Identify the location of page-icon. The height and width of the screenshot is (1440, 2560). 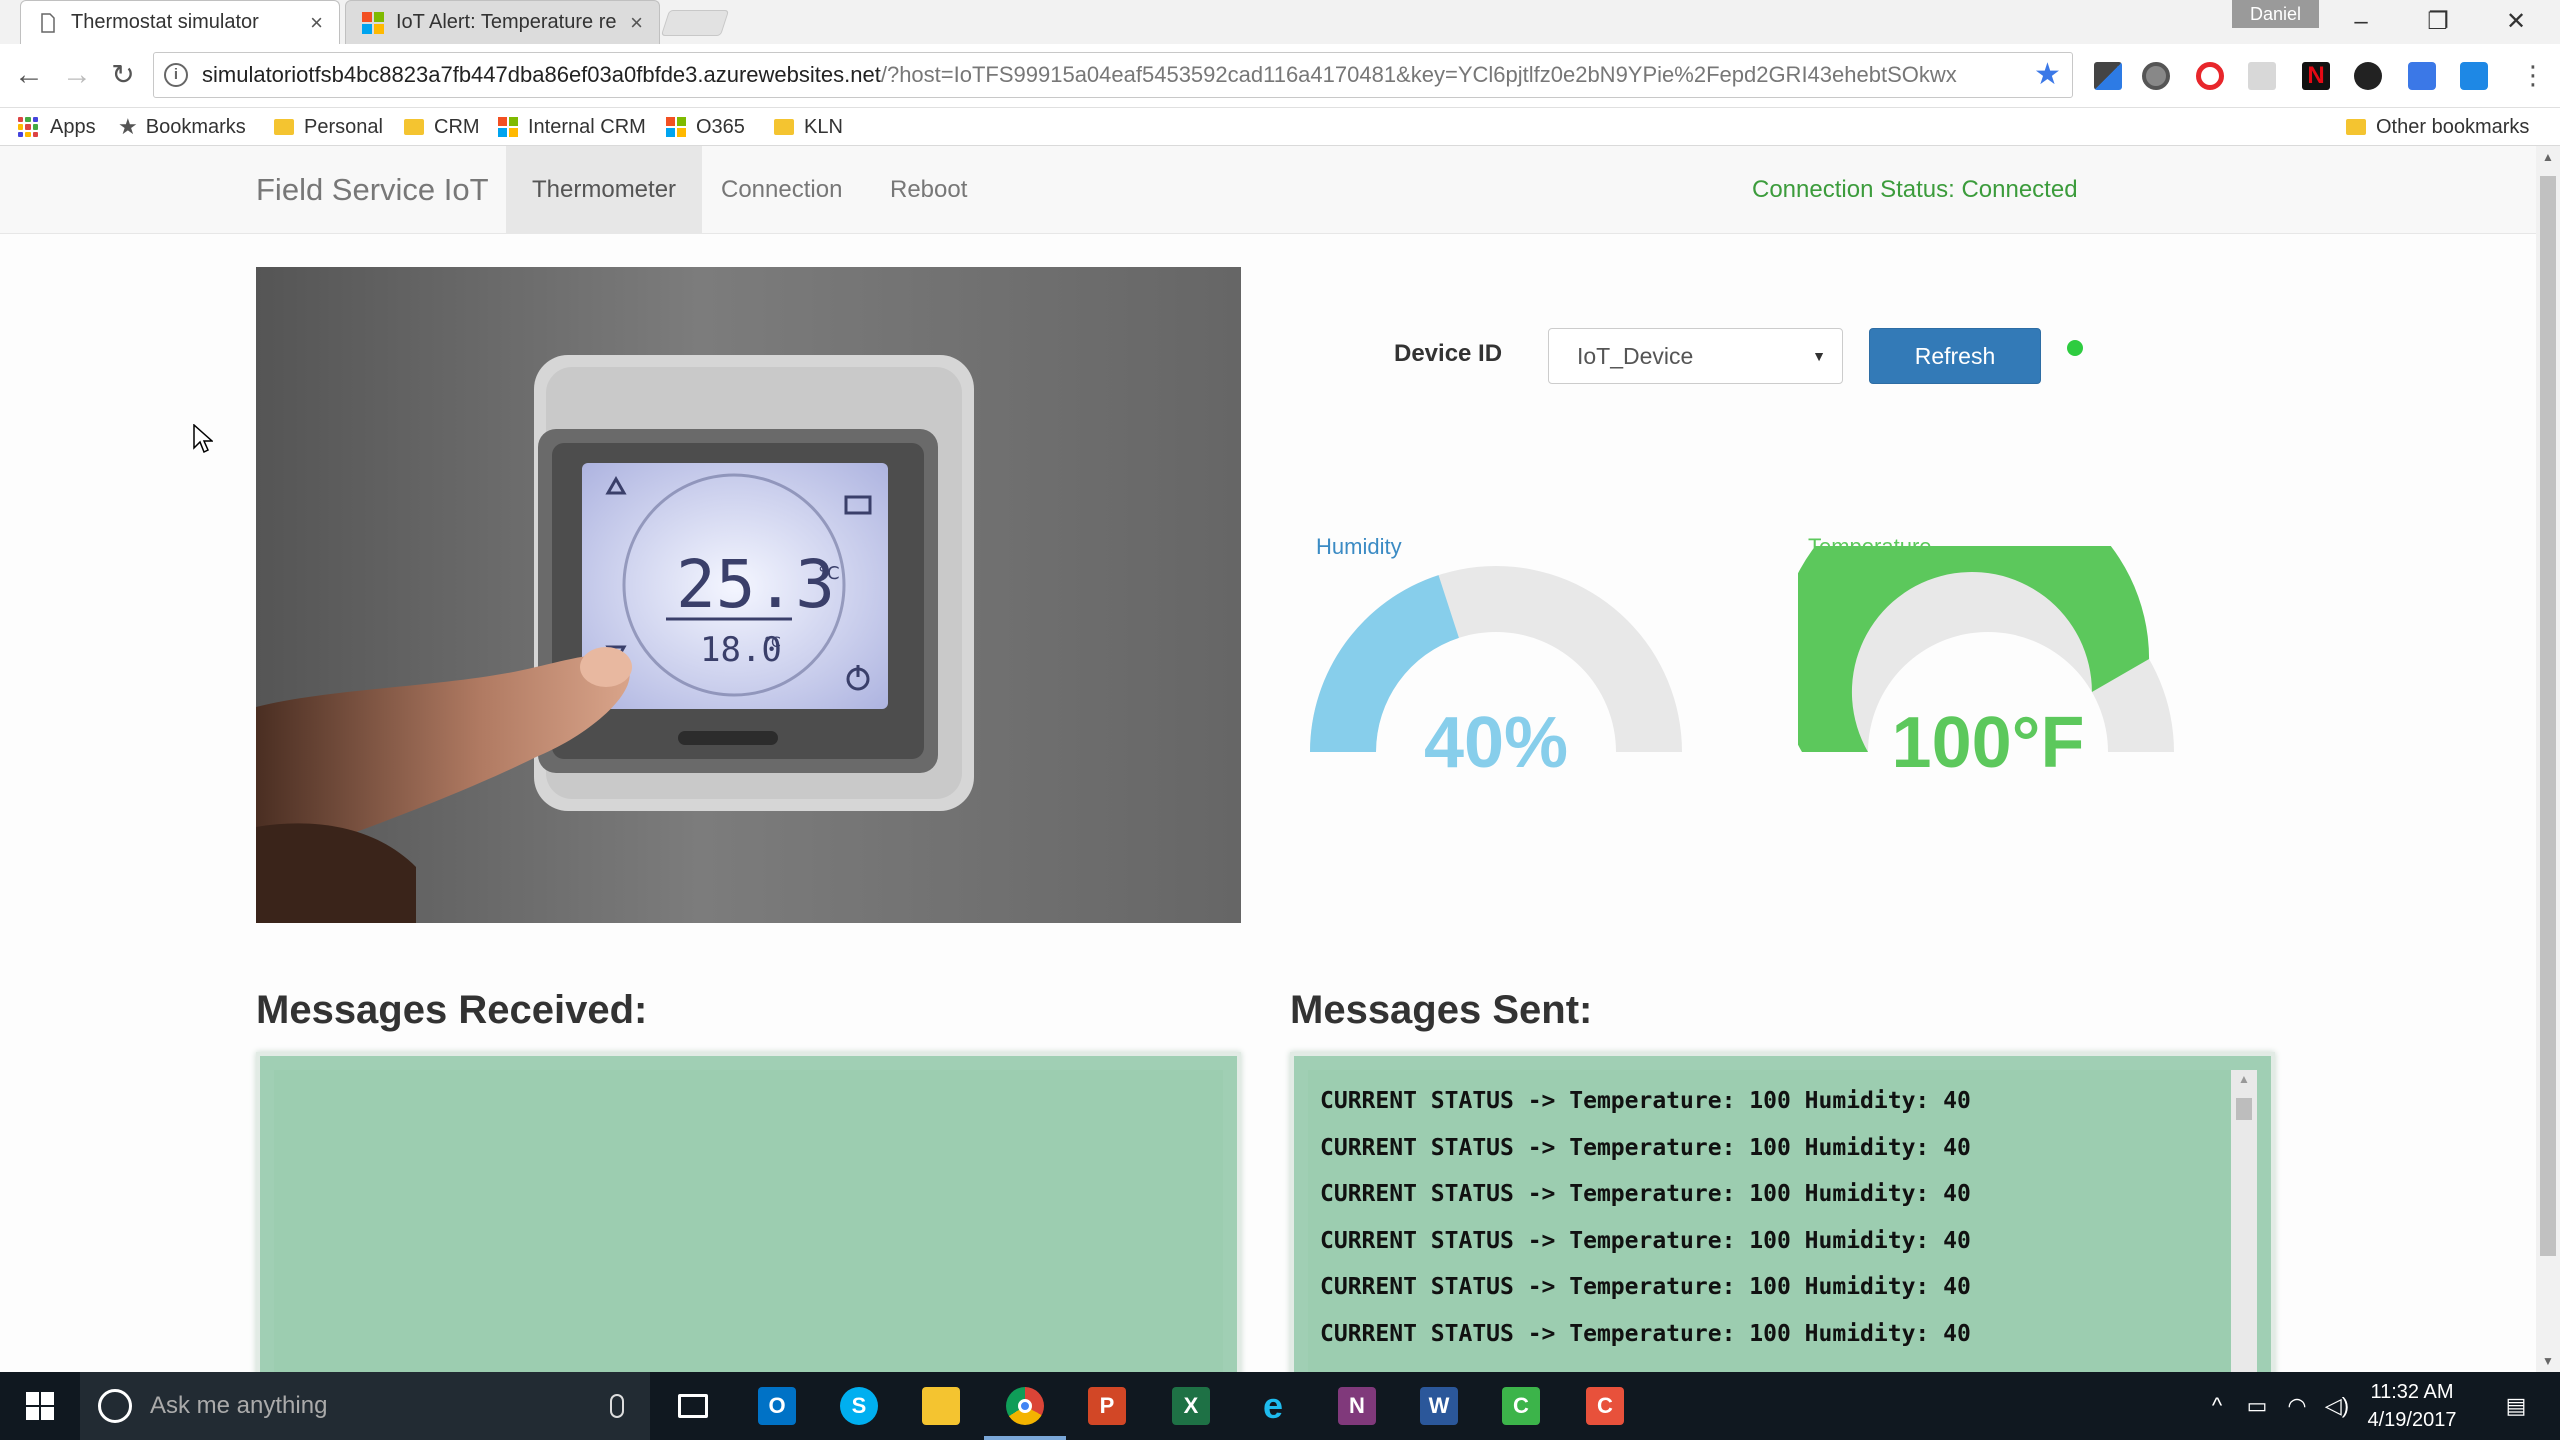
(48, 22).